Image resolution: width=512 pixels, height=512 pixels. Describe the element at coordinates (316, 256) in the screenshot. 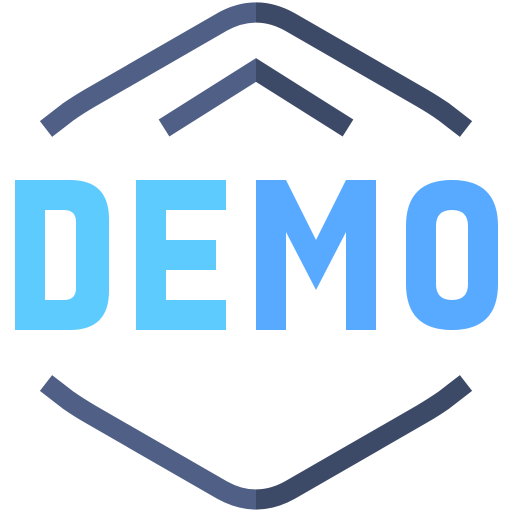

I see `logo-letter: M` at that location.